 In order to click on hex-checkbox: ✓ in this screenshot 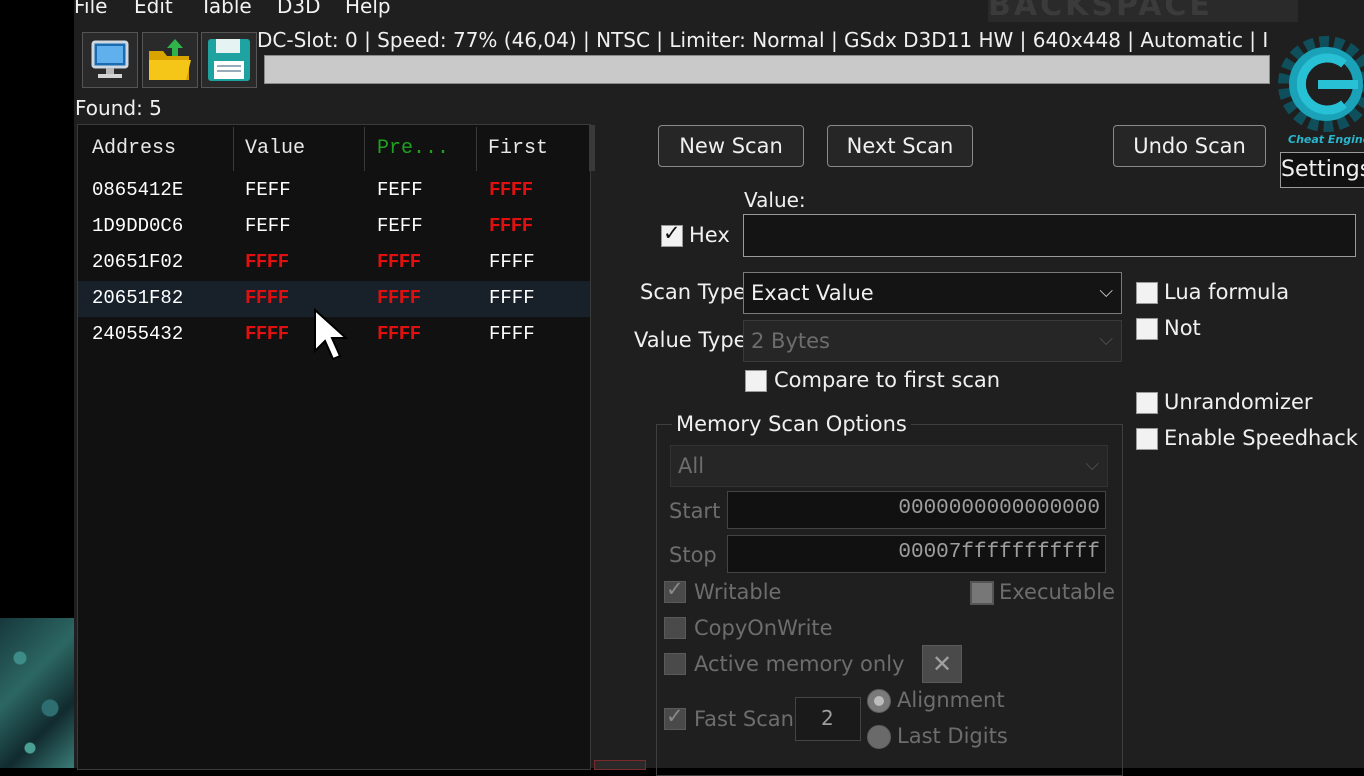, I will do `click(672, 234)`.